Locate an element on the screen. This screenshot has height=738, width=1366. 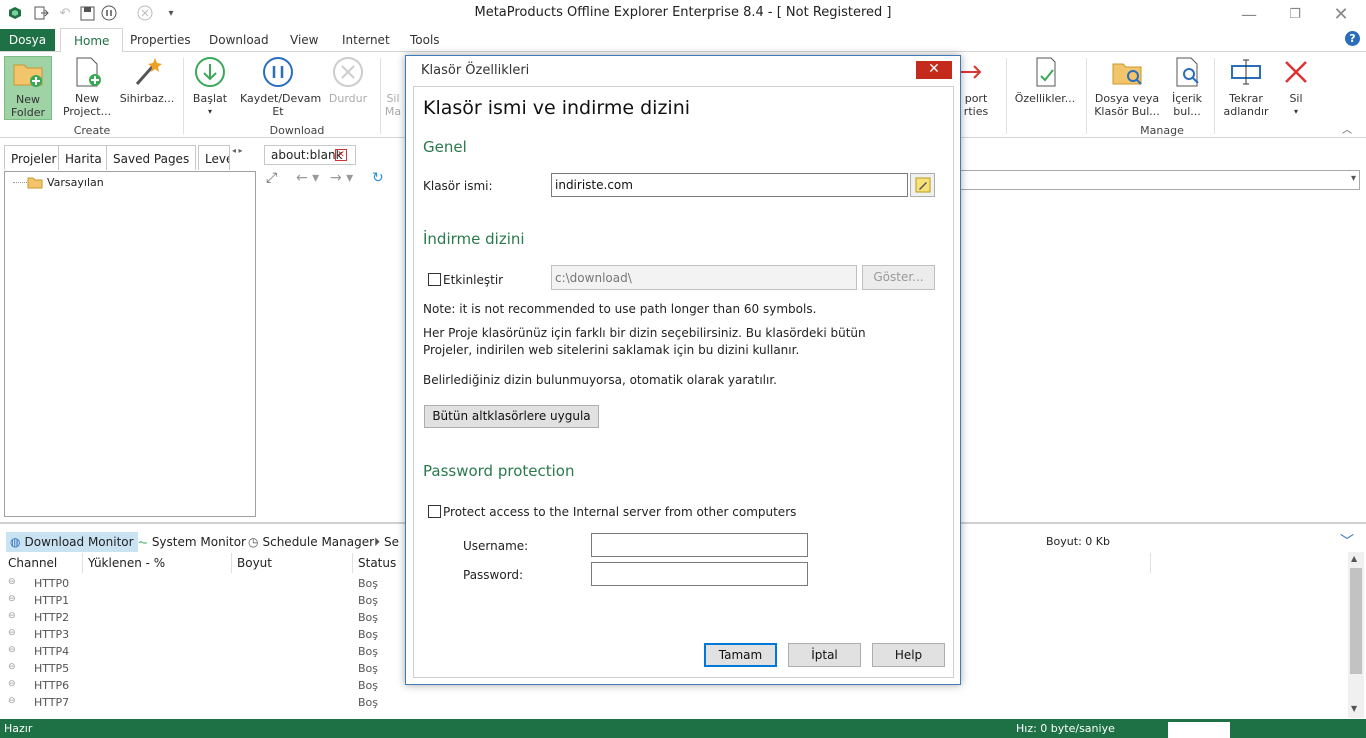
rename-icon is located at coordinates (1246, 72).